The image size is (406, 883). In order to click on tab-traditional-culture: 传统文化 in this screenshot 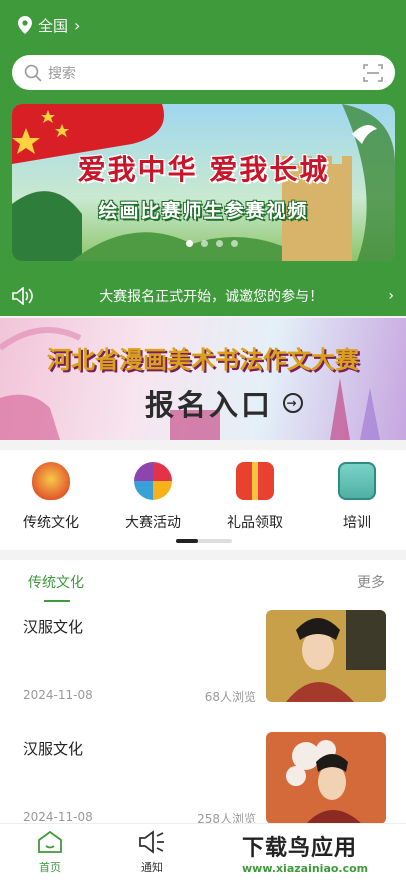, I will do `click(56, 582)`.